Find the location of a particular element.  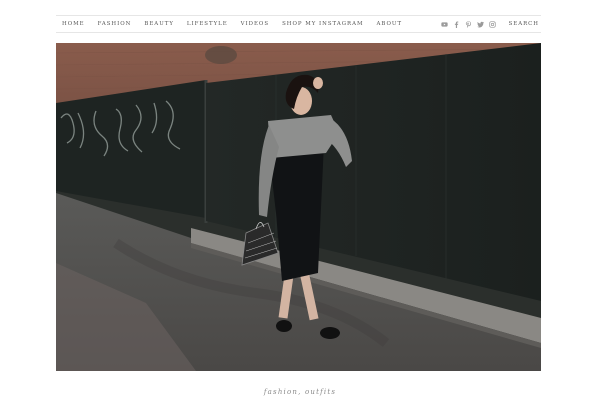

twitter-icon is located at coordinates (481, 24).